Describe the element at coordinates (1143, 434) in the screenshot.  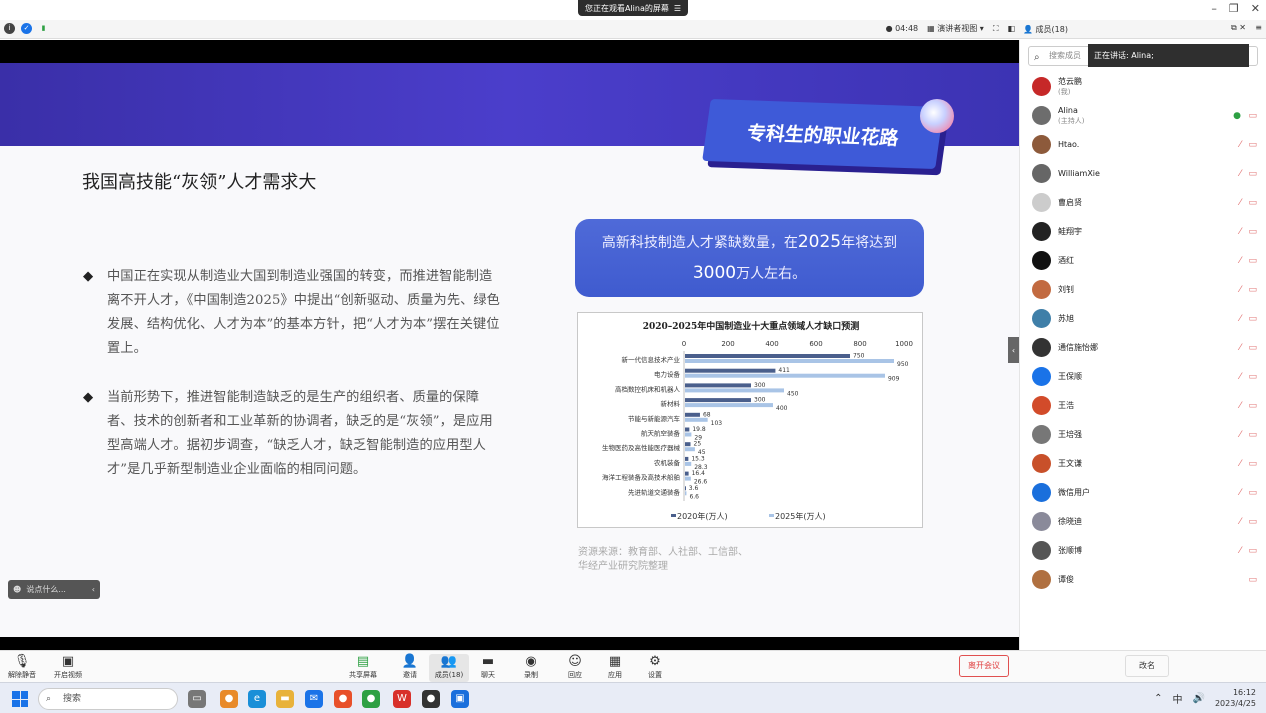
I see `member-row: 王培强 ⁄ ▭` at that location.